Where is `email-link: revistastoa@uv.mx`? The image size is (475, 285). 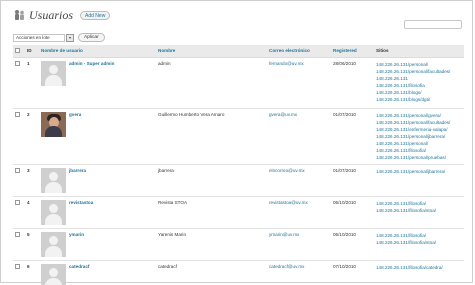 email-link: revistastoa@uv.mx is located at coordinates (299, 212).